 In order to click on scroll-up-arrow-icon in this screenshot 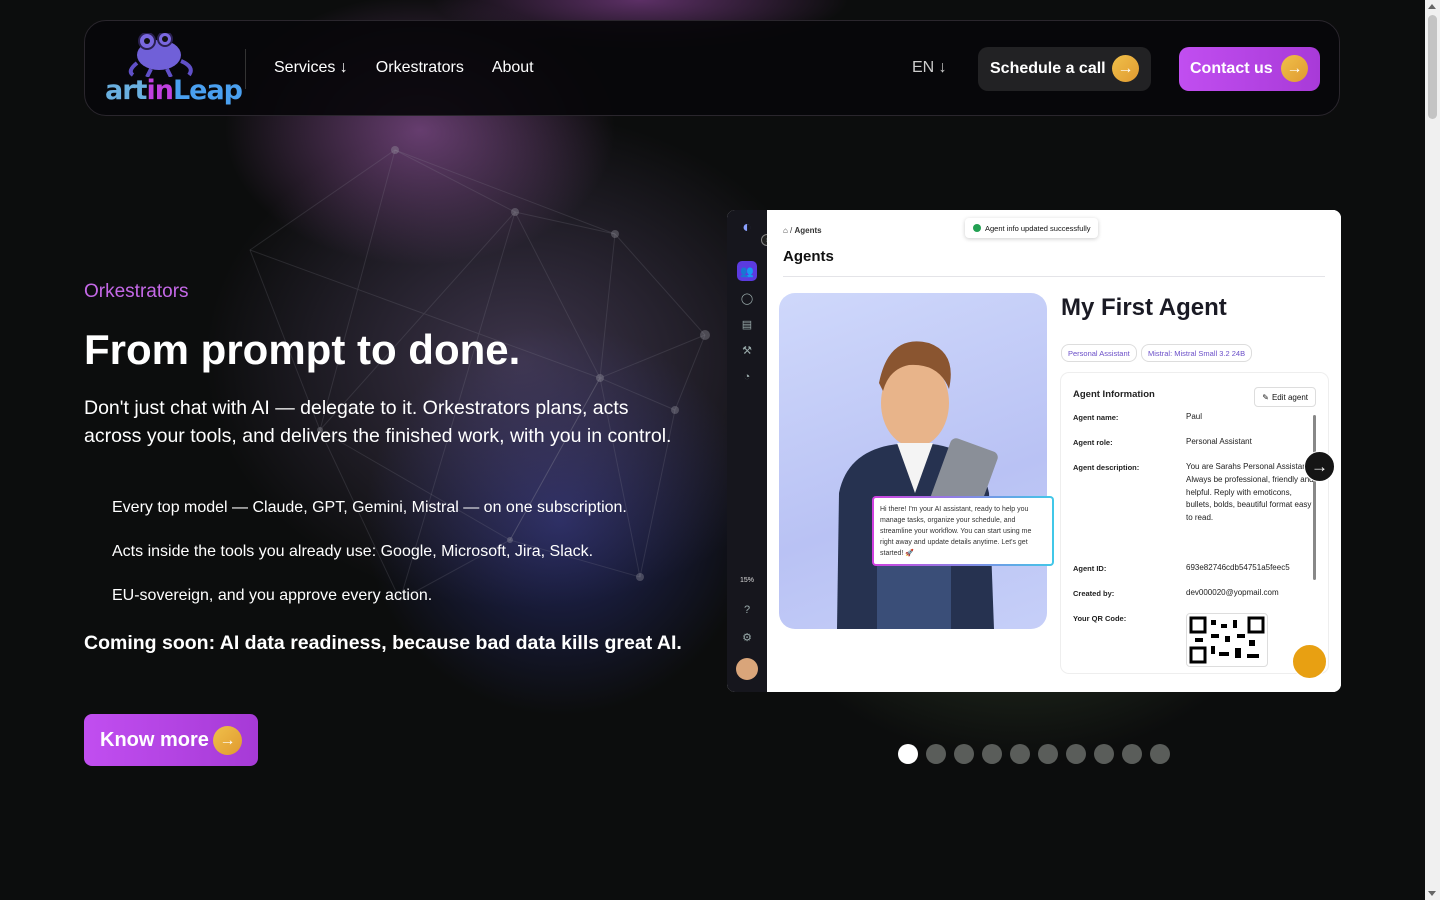, I will do `click(1432, 6)`.